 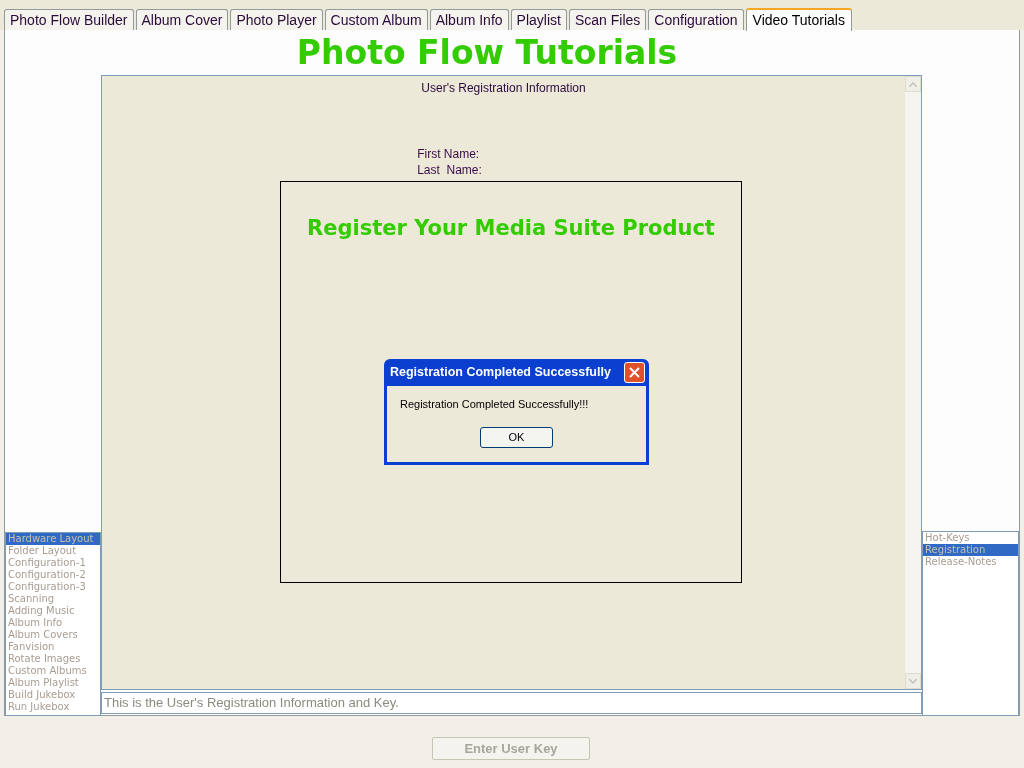 What do you see at coordinates (696, 19) in the screenshot?
I see `tab: Configuration` at bounding box center [696, 19].